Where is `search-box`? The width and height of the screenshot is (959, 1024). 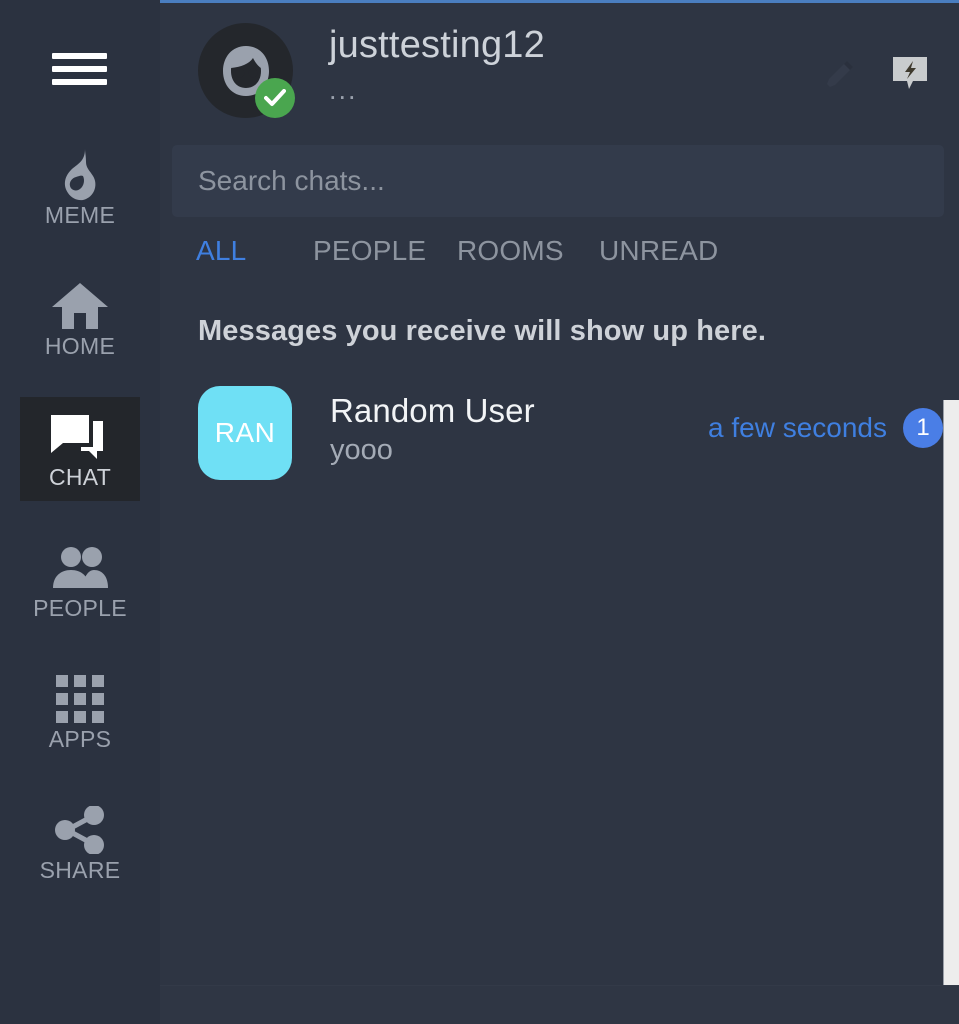
search-box is located at coordinates (558, 181).